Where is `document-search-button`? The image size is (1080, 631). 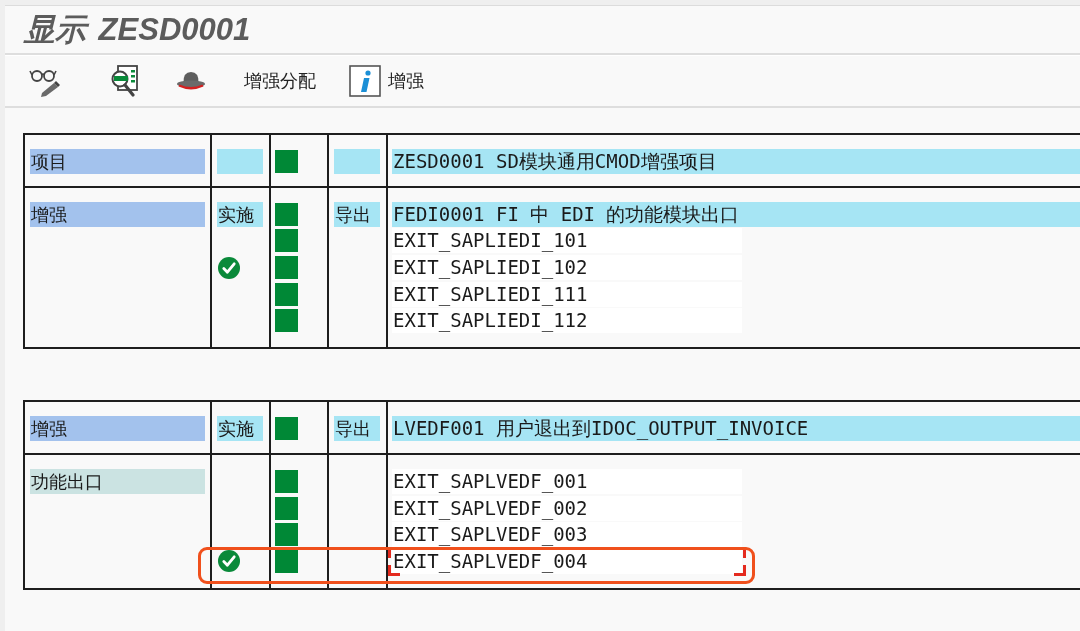
document-search-button is located at coordinates (124, 81).